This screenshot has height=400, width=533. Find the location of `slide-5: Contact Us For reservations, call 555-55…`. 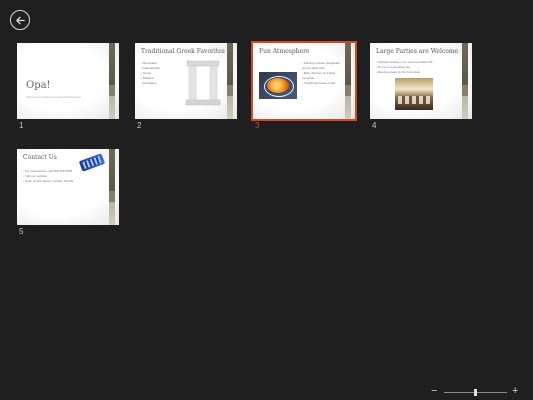

slide-5: Contact Us For reservations, call 555-55… is located at coordinates (68, 187).